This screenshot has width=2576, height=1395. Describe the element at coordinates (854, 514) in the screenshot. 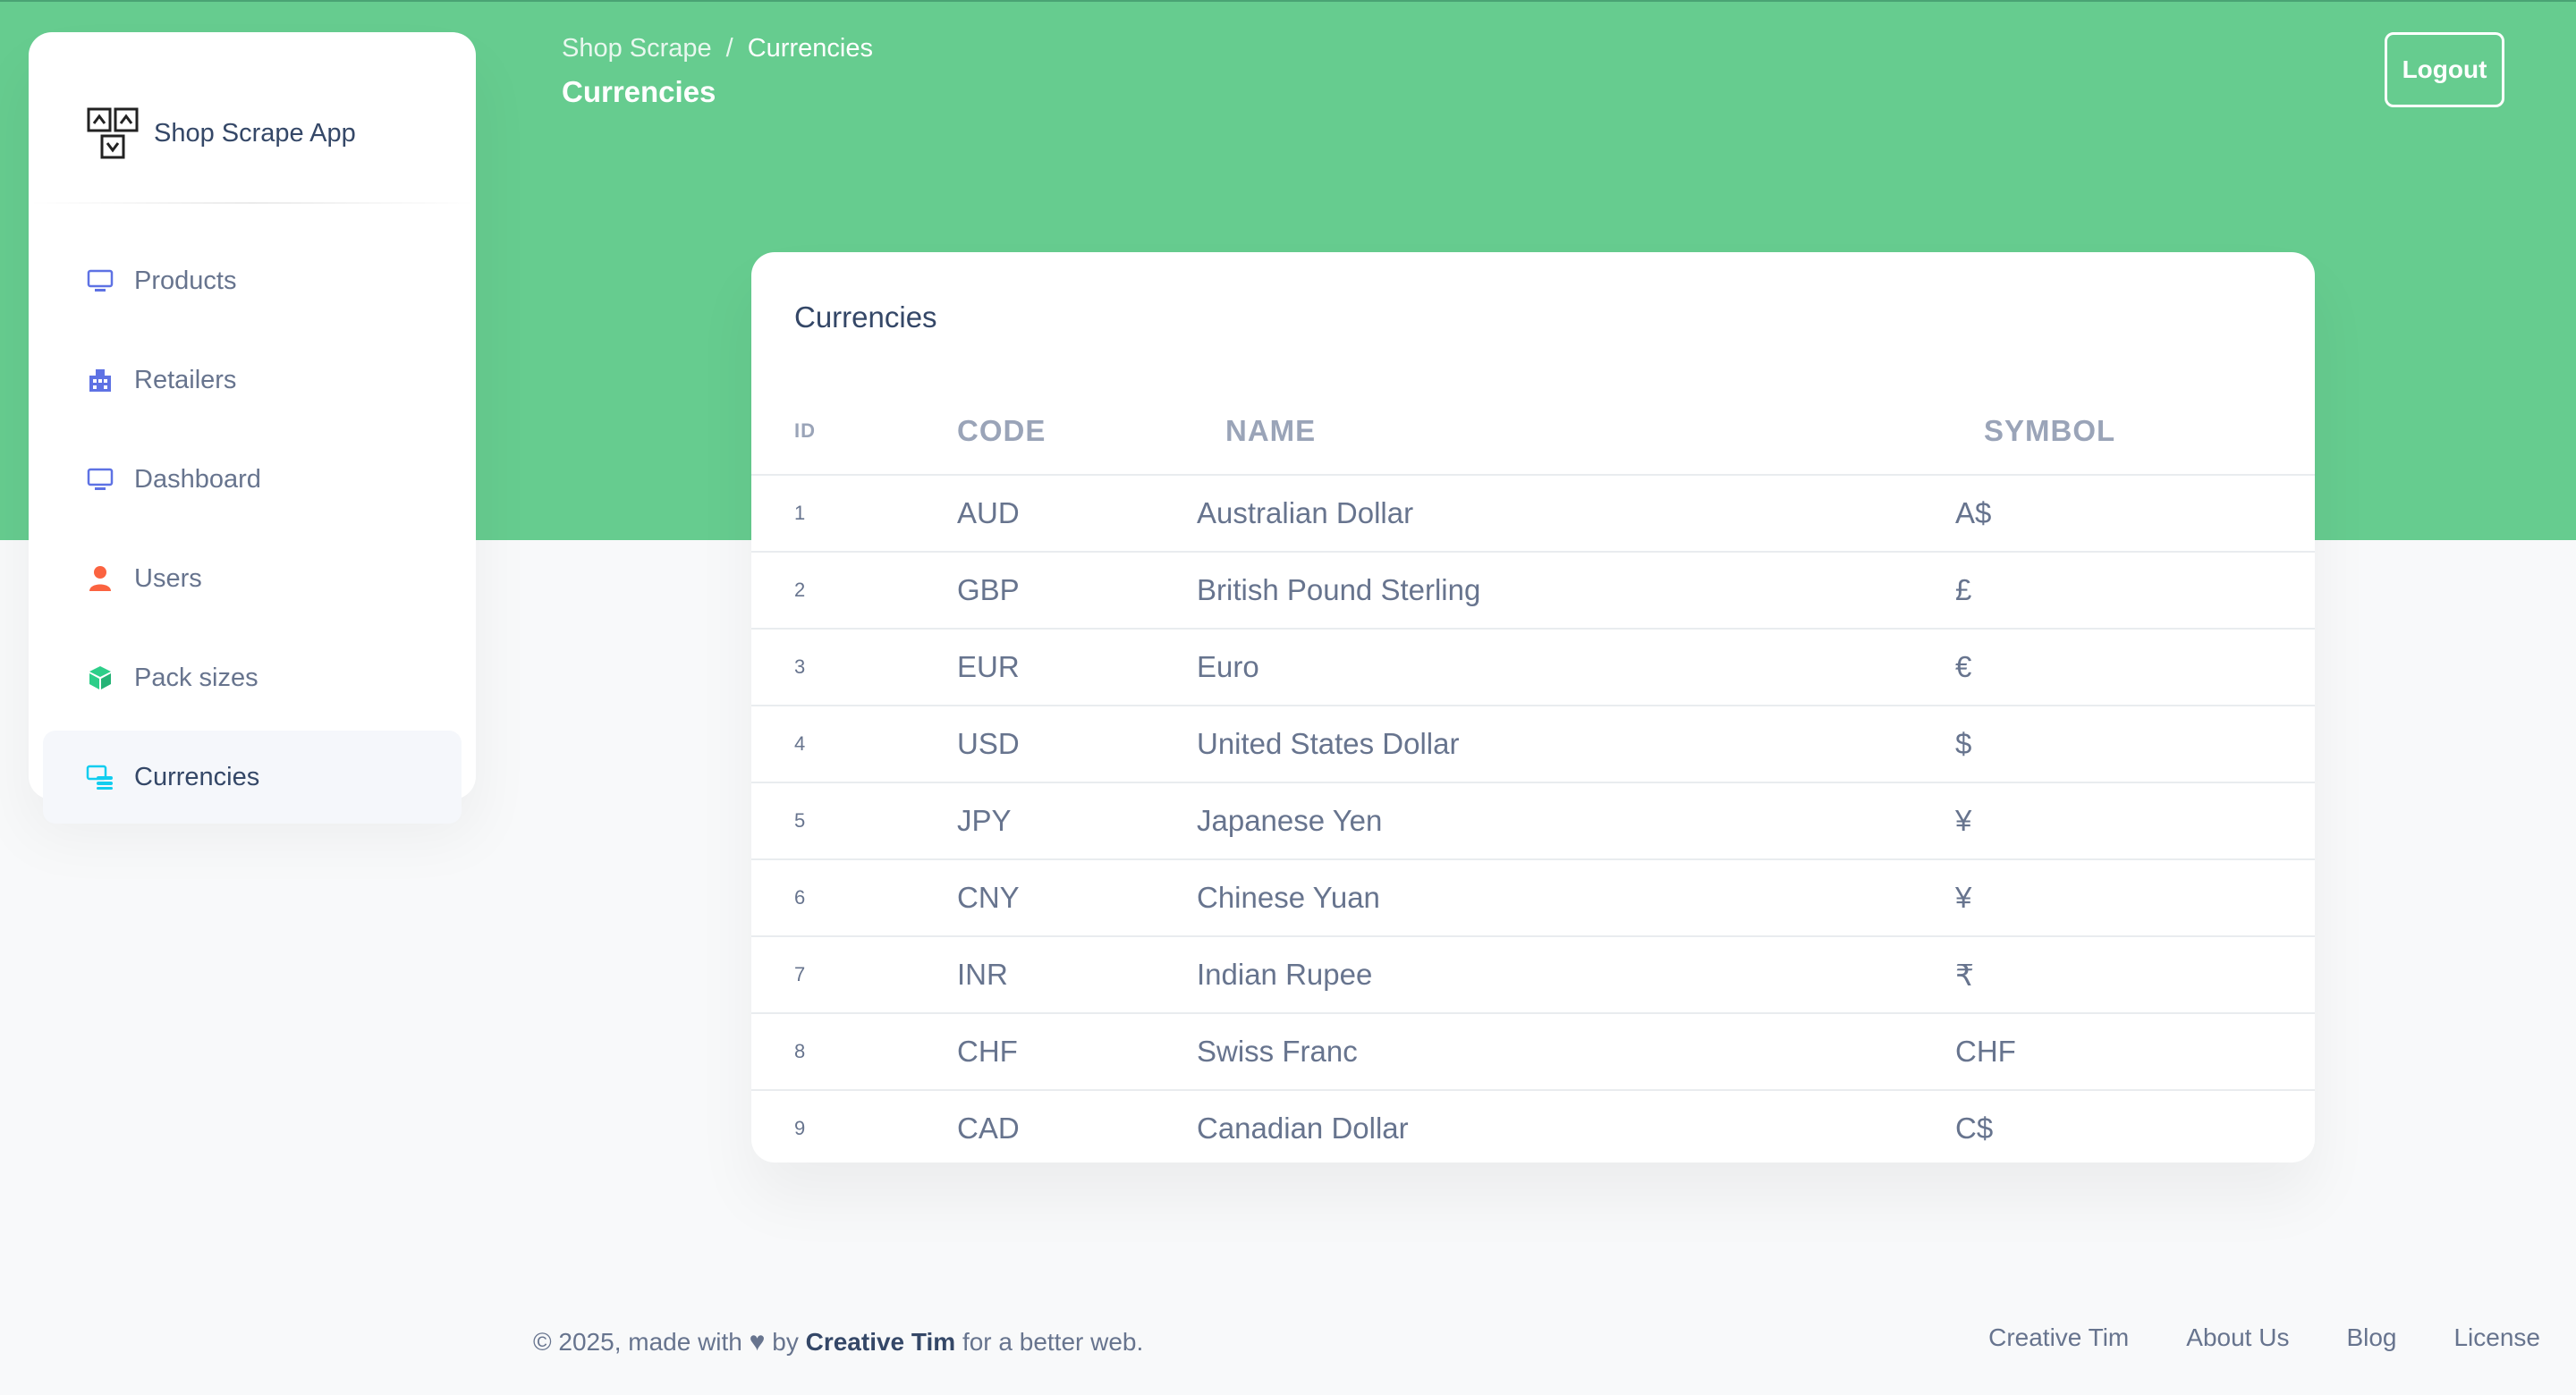

I see `cell-id: 1` at that location.